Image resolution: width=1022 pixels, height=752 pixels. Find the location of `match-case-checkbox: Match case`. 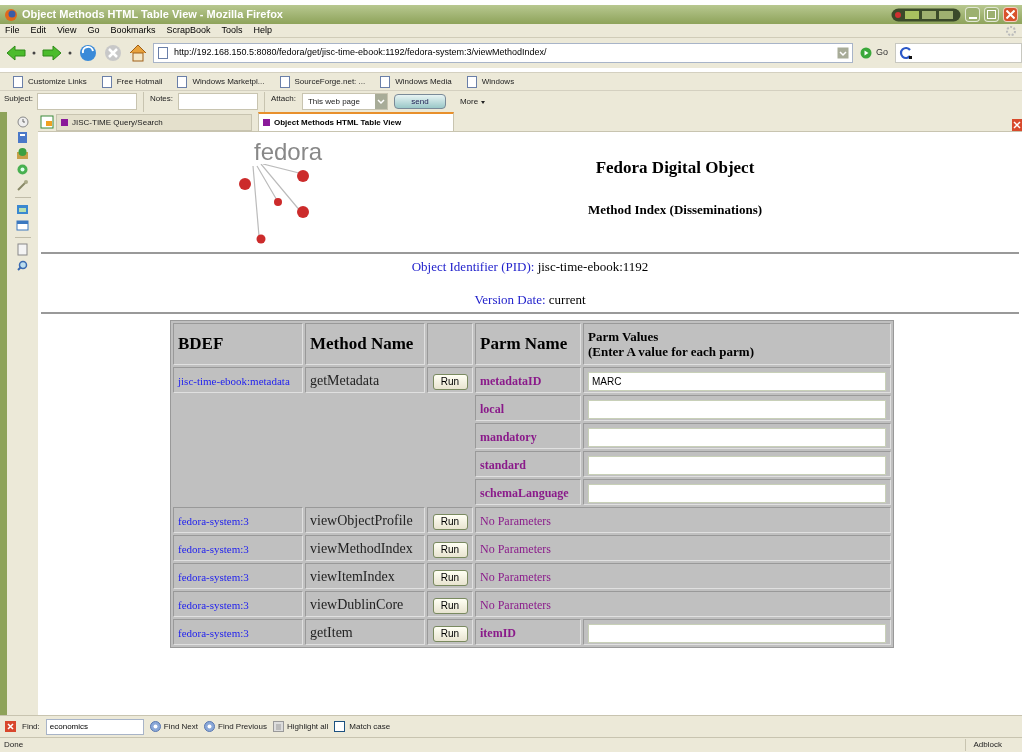

match-case-checkbox: Match case is located at coordinates (362, 726).